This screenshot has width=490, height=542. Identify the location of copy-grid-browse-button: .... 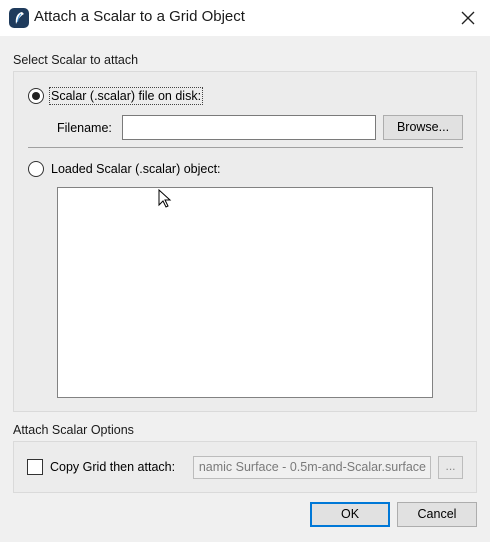
(450, 467).